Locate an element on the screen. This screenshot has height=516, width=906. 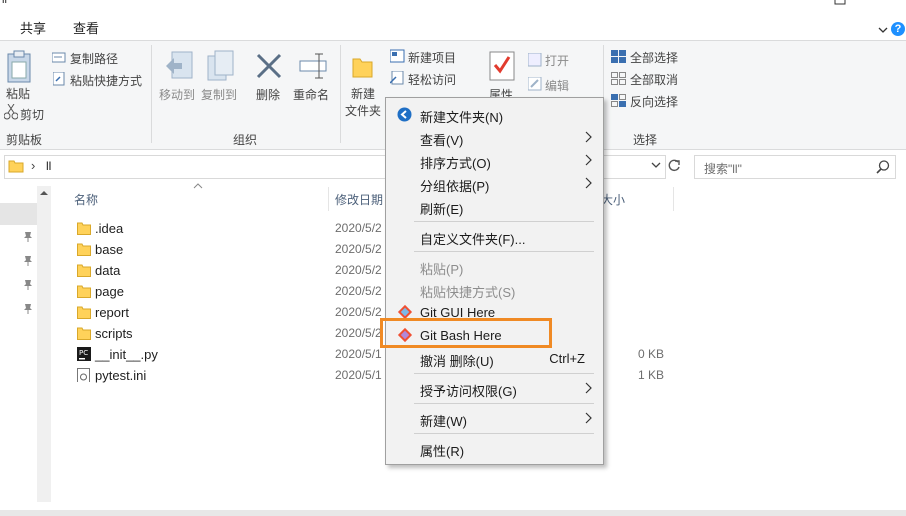
menu-label: 查看(V) is located at coordinates (442, 140).